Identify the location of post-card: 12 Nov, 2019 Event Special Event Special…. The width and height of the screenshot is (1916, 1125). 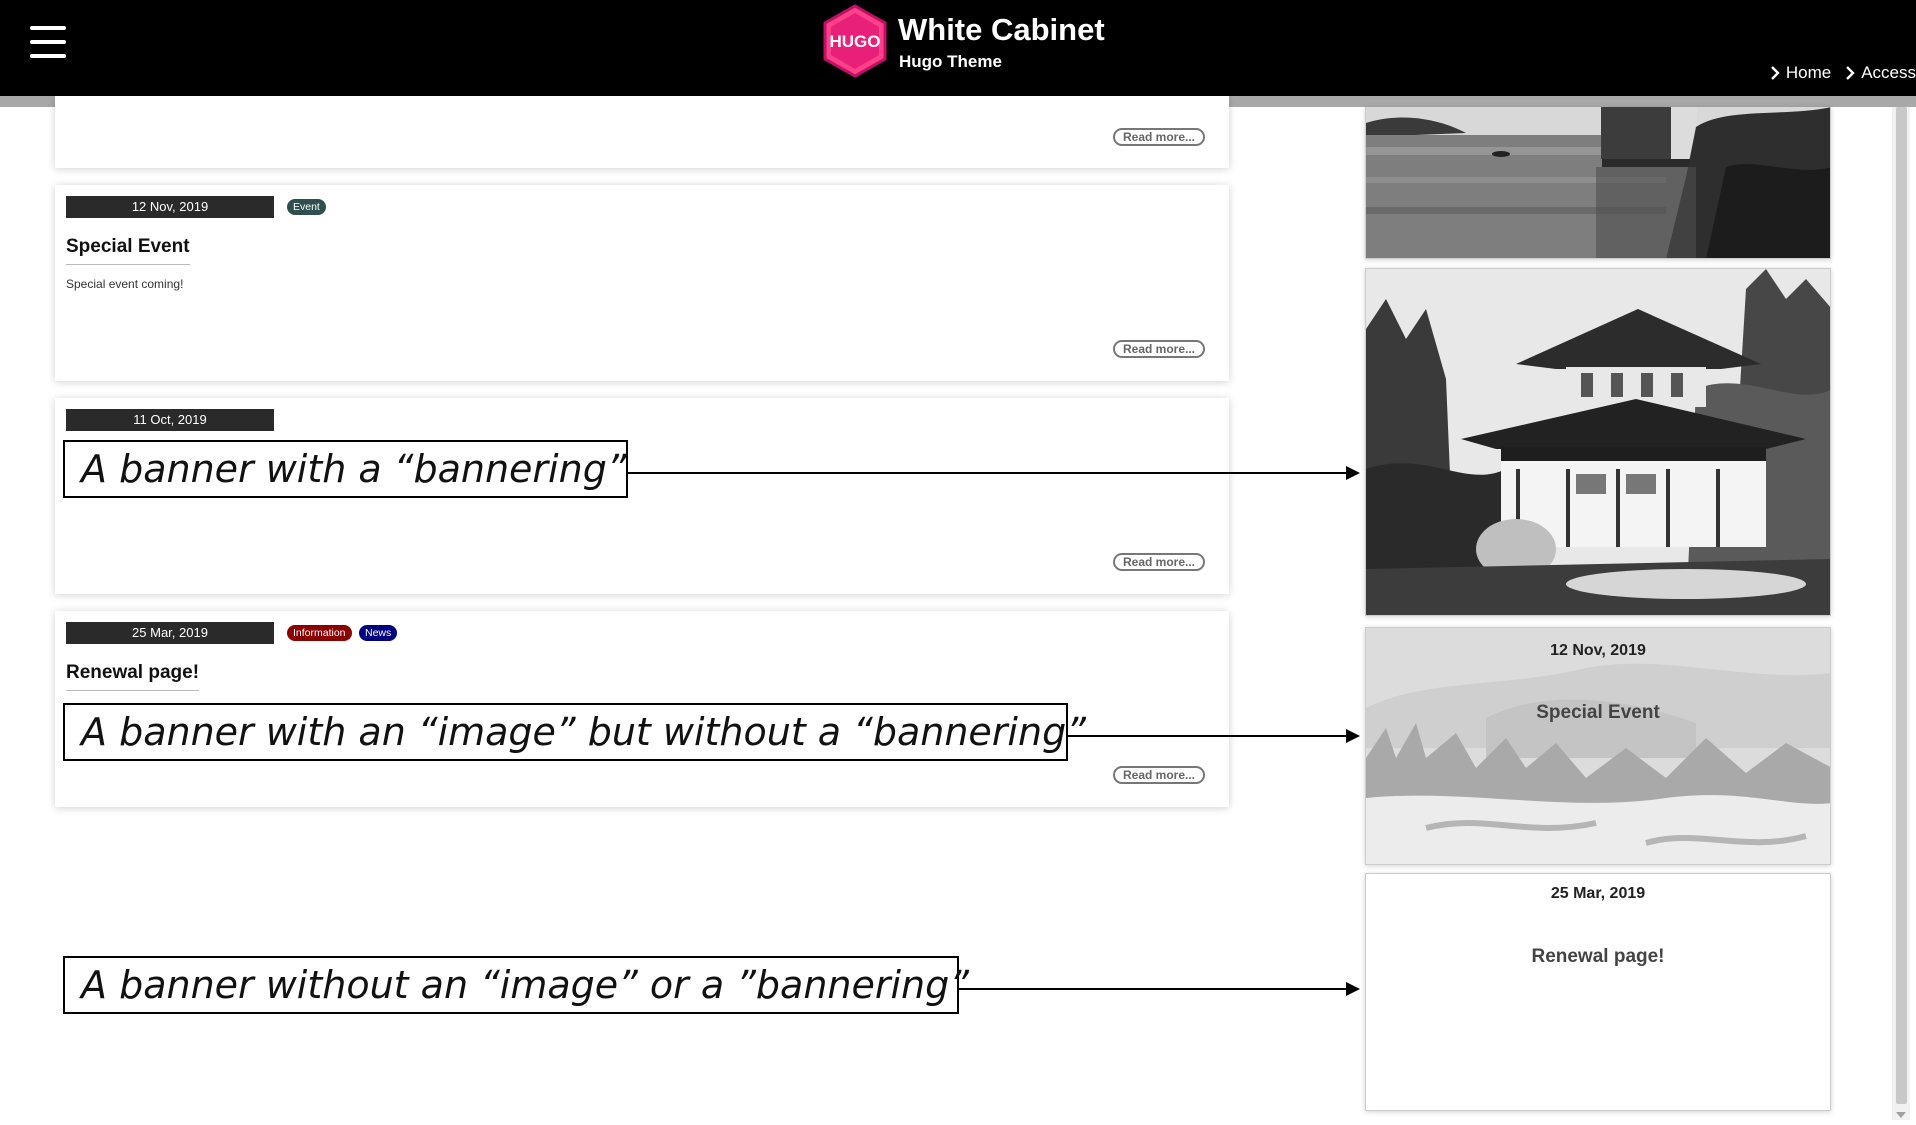
(642, 283).